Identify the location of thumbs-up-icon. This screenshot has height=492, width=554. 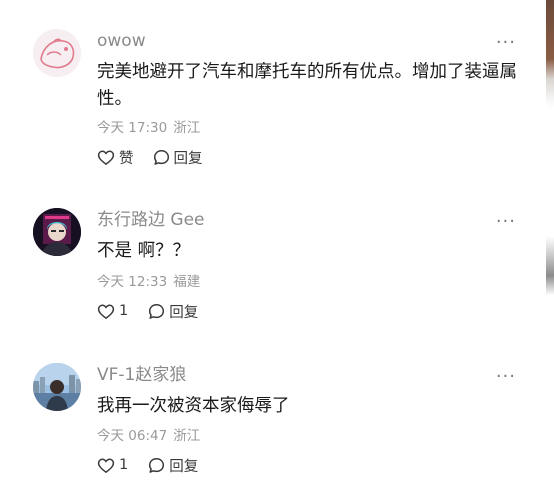
(106, 157).